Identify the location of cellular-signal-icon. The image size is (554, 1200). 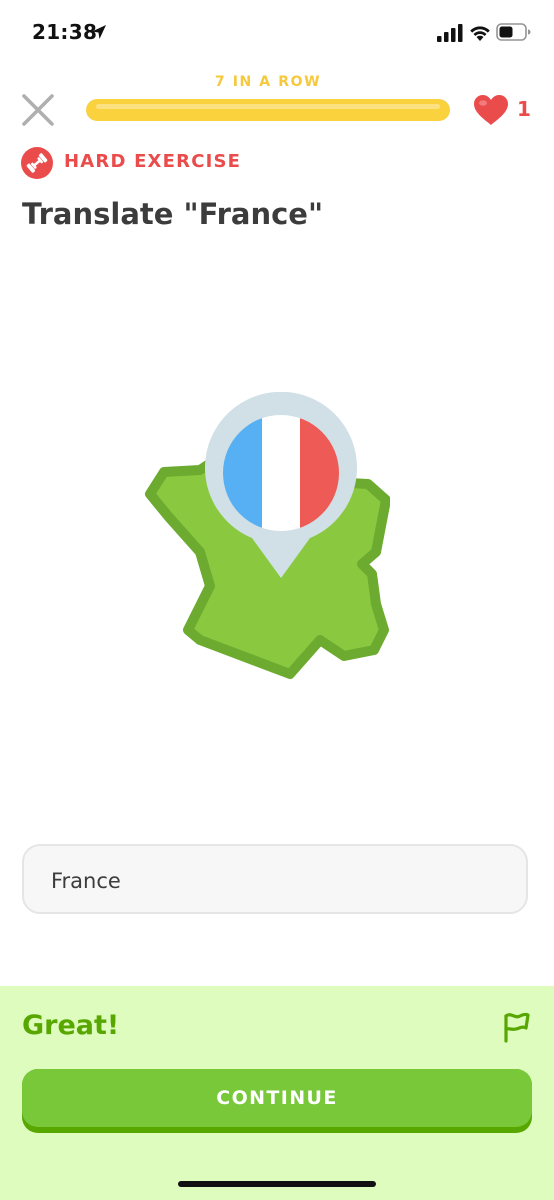
(450, 33).